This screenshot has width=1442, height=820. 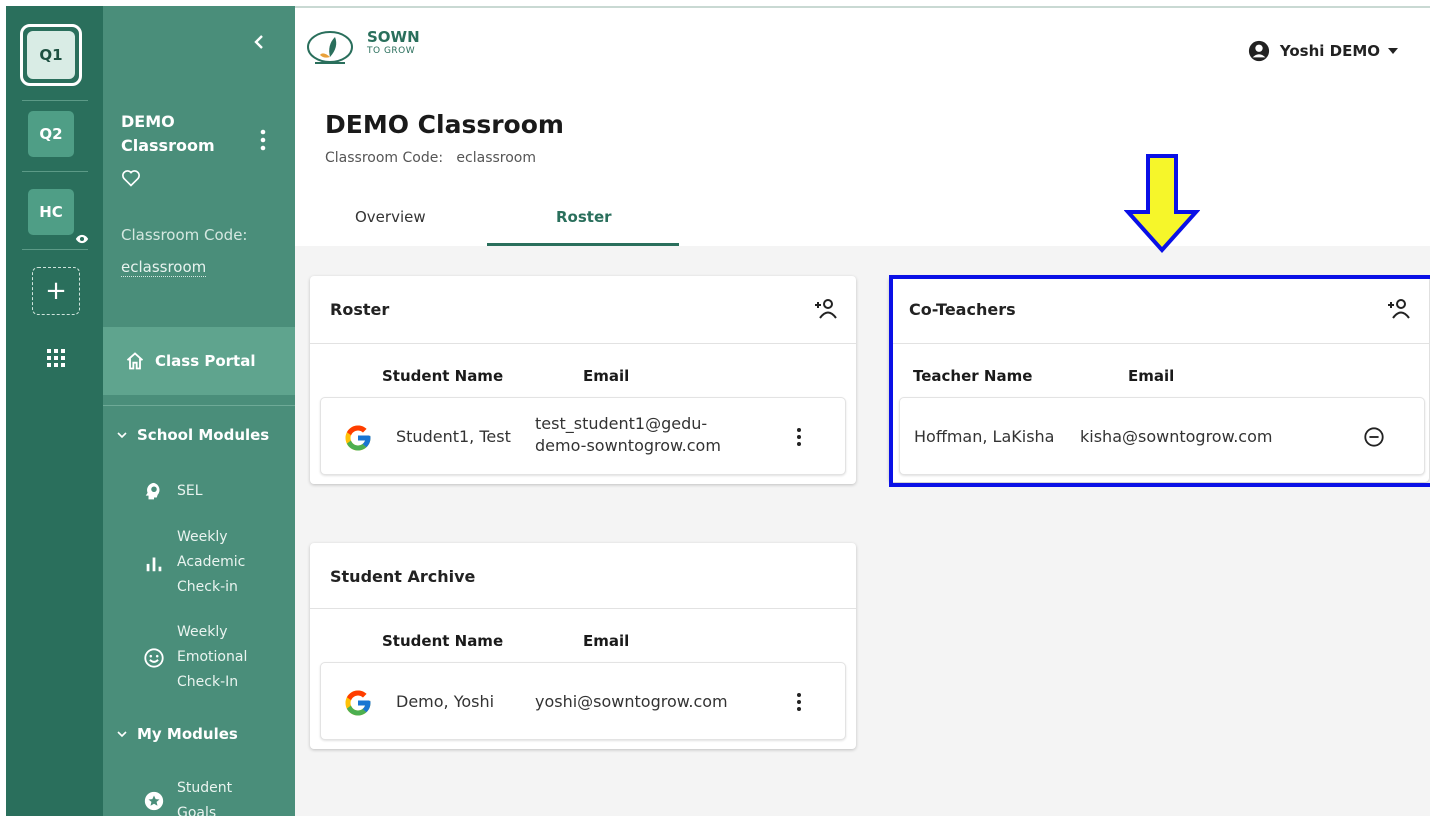 I want to click on module-weekly-academic-label: Weekly Academic Check-in, so click(x=211, y=562).